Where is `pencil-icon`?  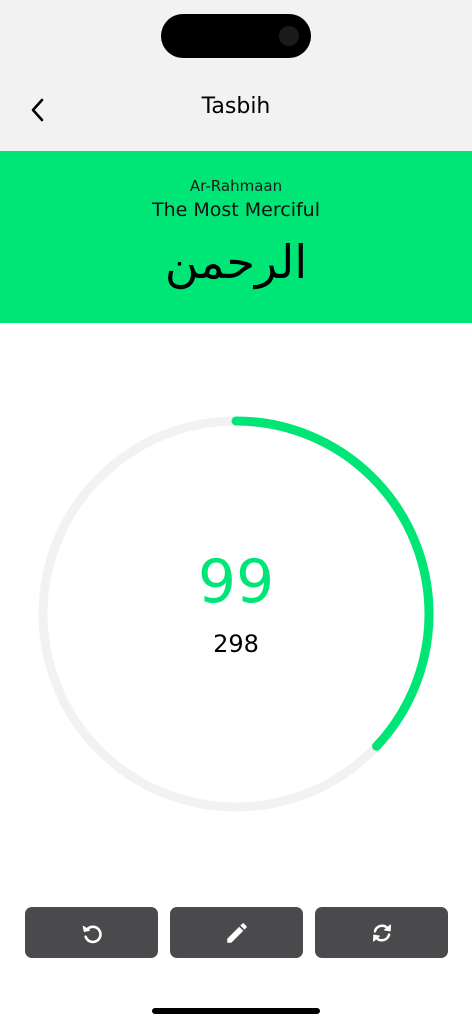
pencil-icon is located at coordinates (236, 932).